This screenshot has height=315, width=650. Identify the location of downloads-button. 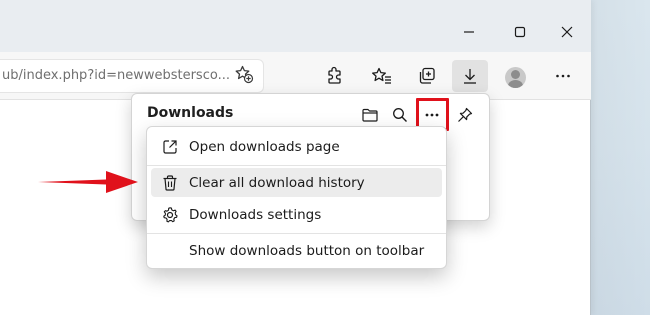
(470, 76).